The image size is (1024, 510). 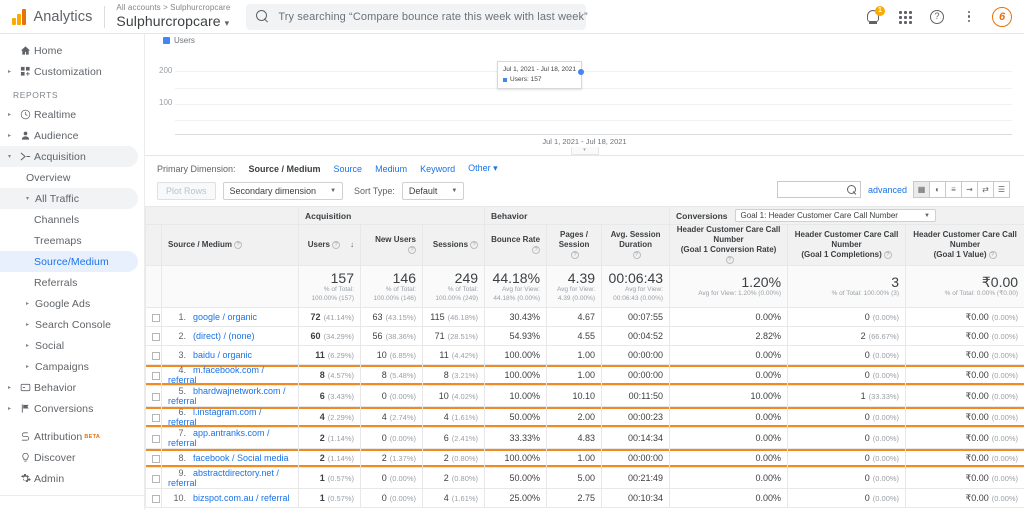 What do you see at coordinates (348, 169) in the screenshot?
I see `dimension-link-source: Source` at bounding box center [348, 169].